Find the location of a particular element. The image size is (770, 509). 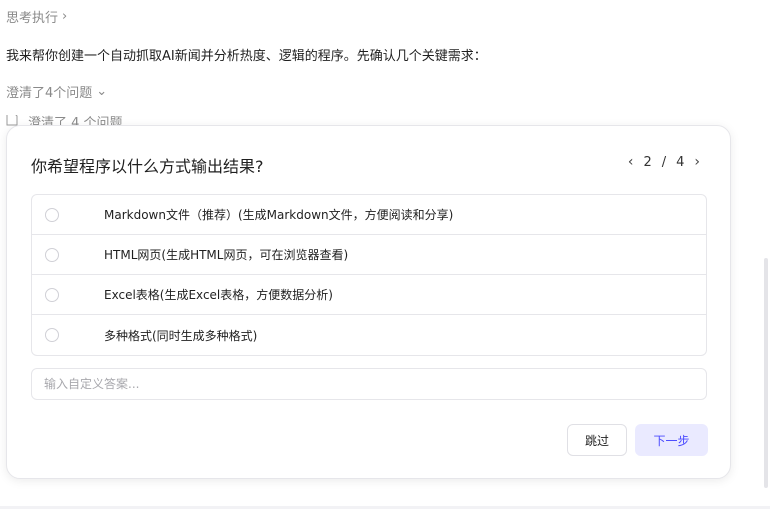

chevron-down-icon: ⌄ is located at coordinates (102, 91).